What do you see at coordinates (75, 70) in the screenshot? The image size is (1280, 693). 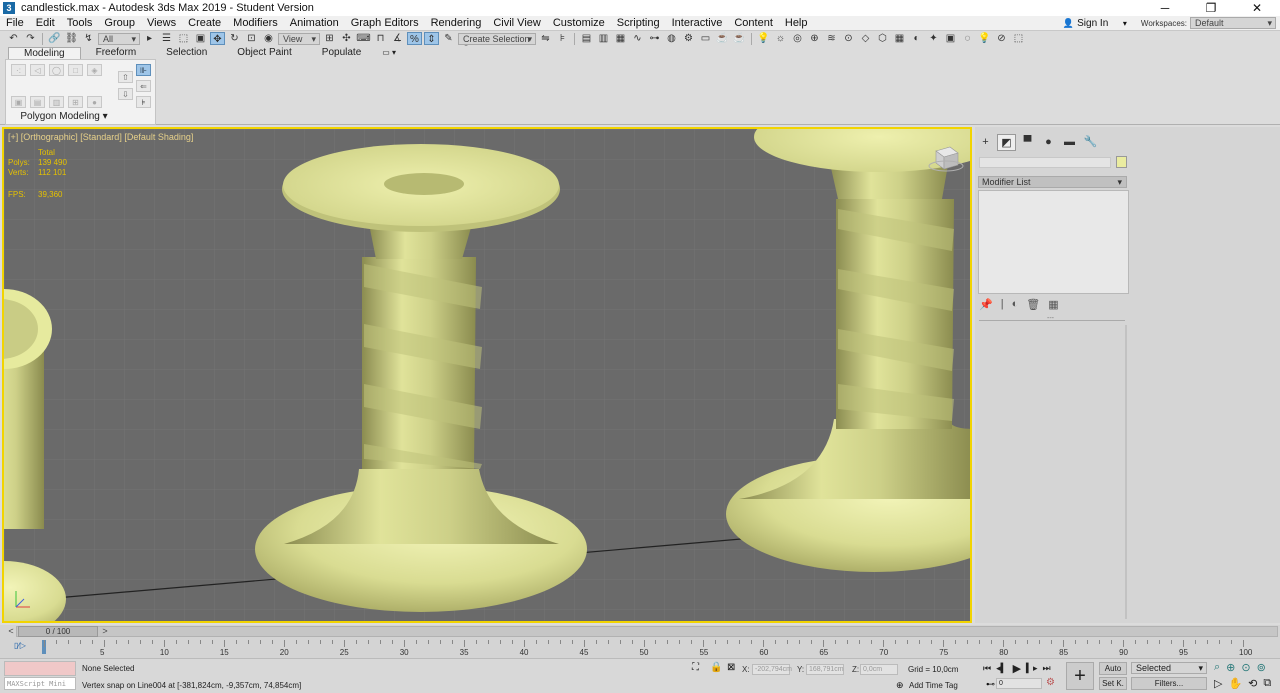 I see `polygon-icon: □` at bounding box center [75, 70].